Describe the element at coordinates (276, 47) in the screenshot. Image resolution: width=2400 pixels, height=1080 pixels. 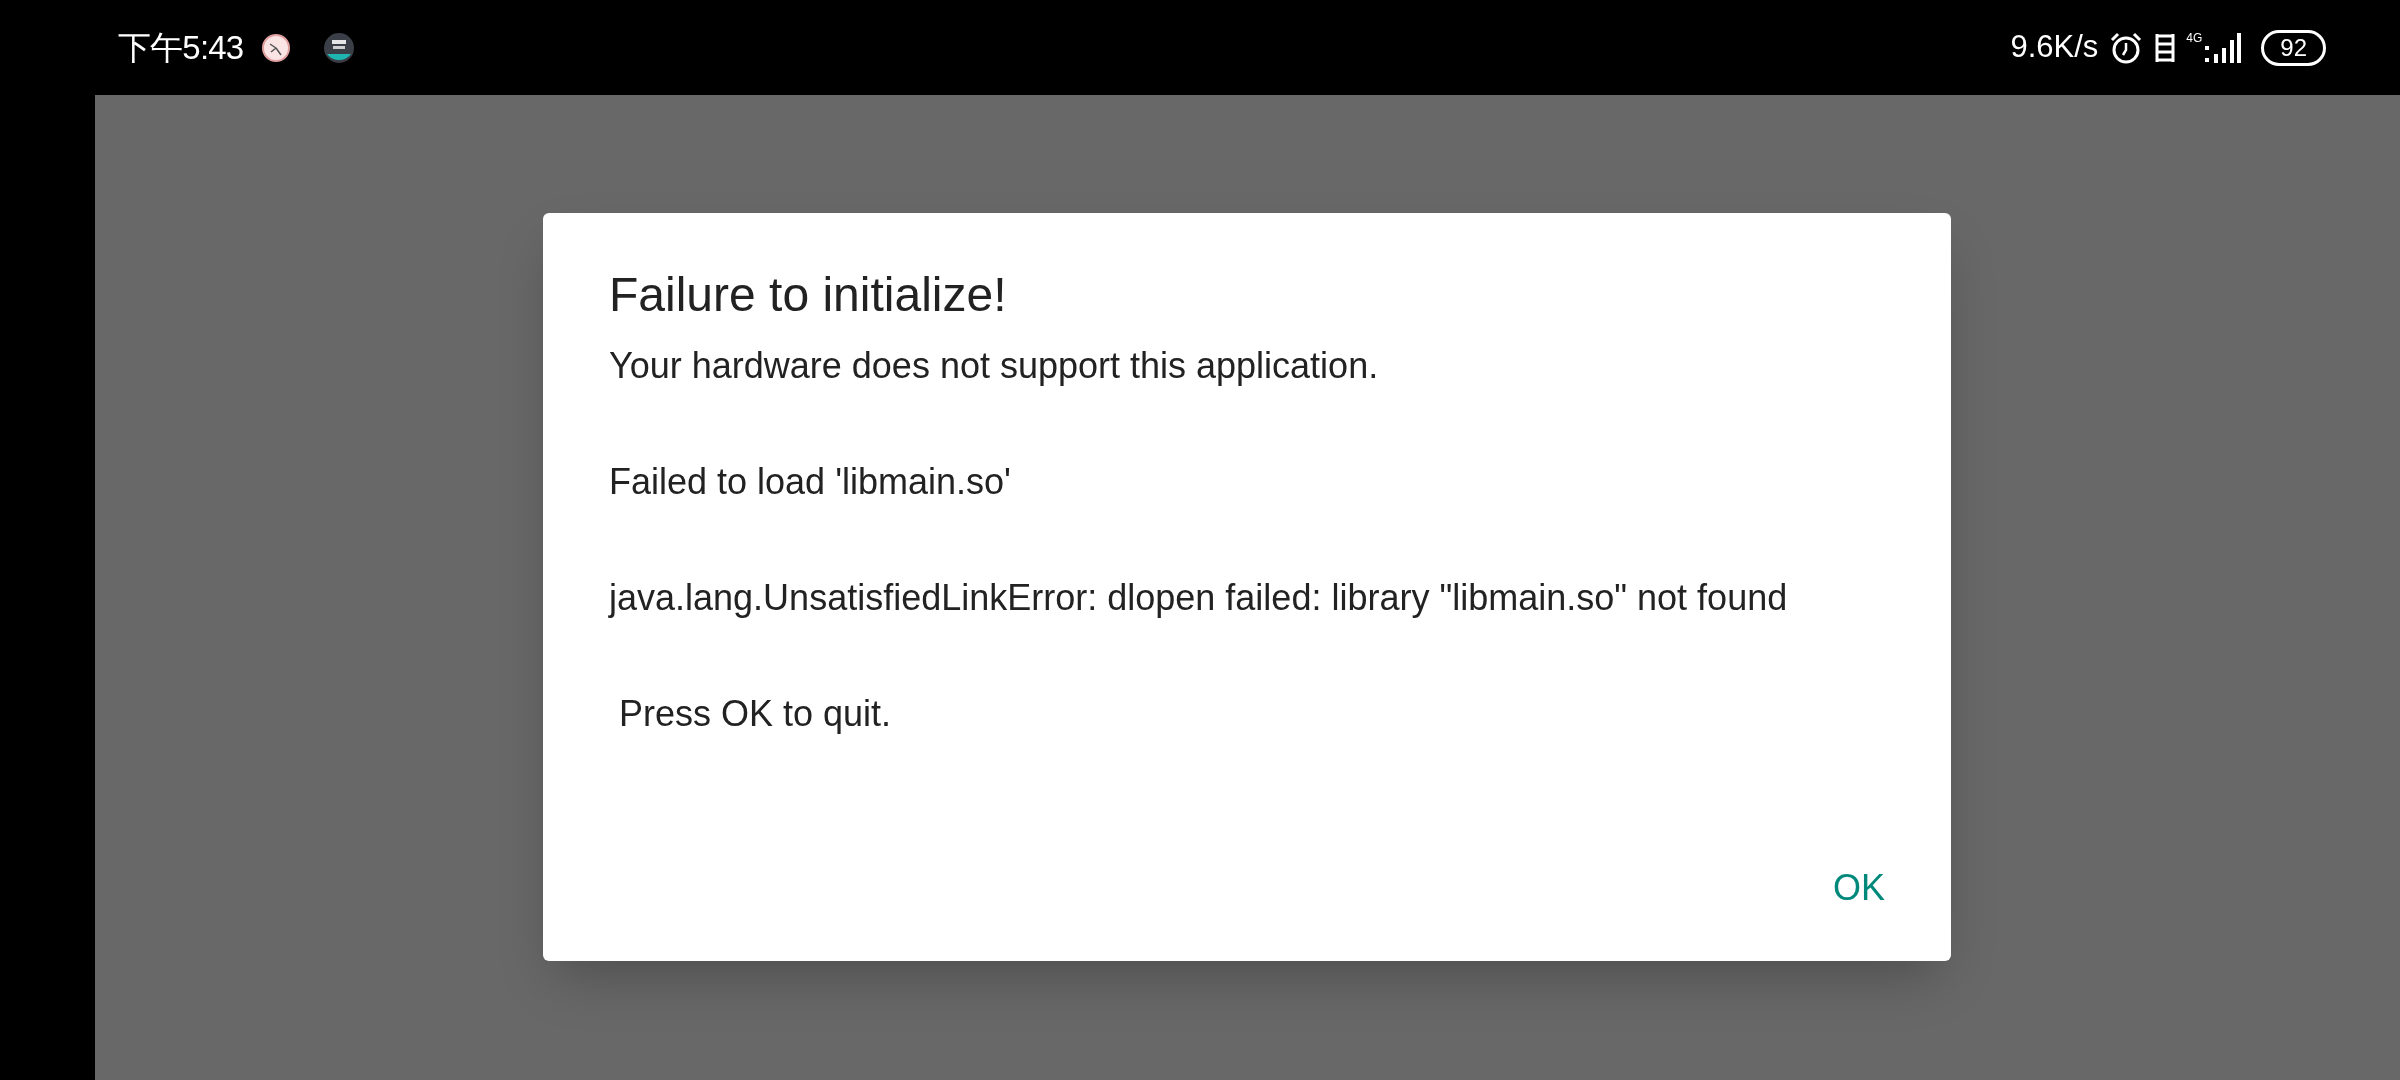
I see `clock-icon` at that location.